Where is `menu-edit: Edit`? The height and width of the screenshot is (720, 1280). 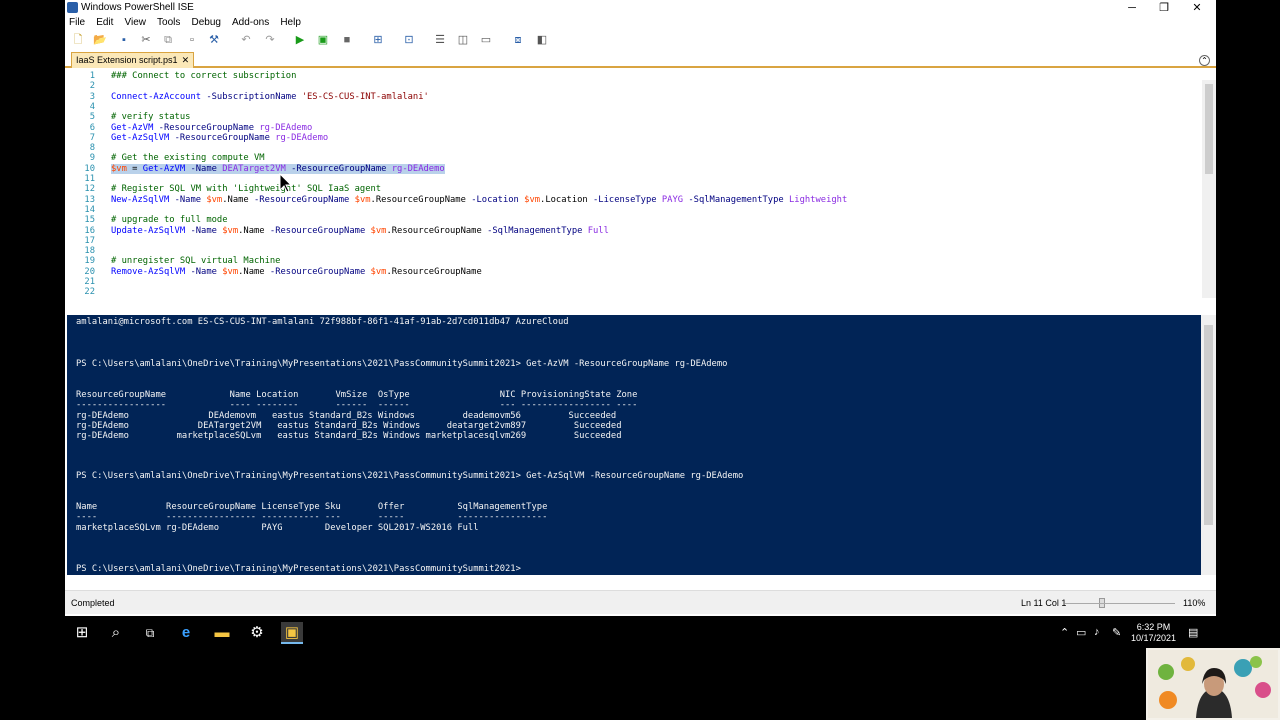
menu-edit: Edit is located at coordinates (104, 22).